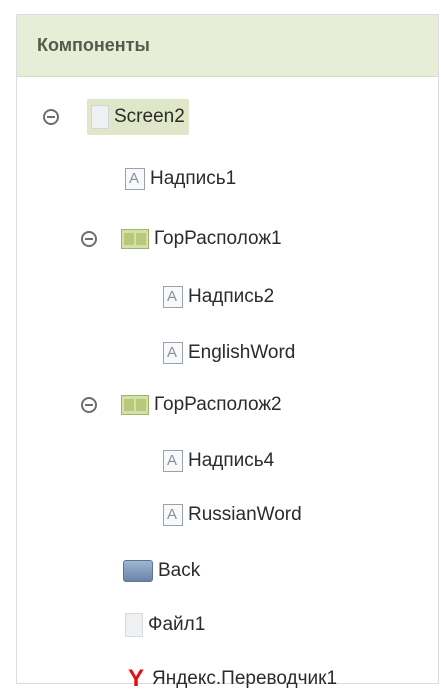  I want to click on panel-title: Компоненты, so click(227, 46).